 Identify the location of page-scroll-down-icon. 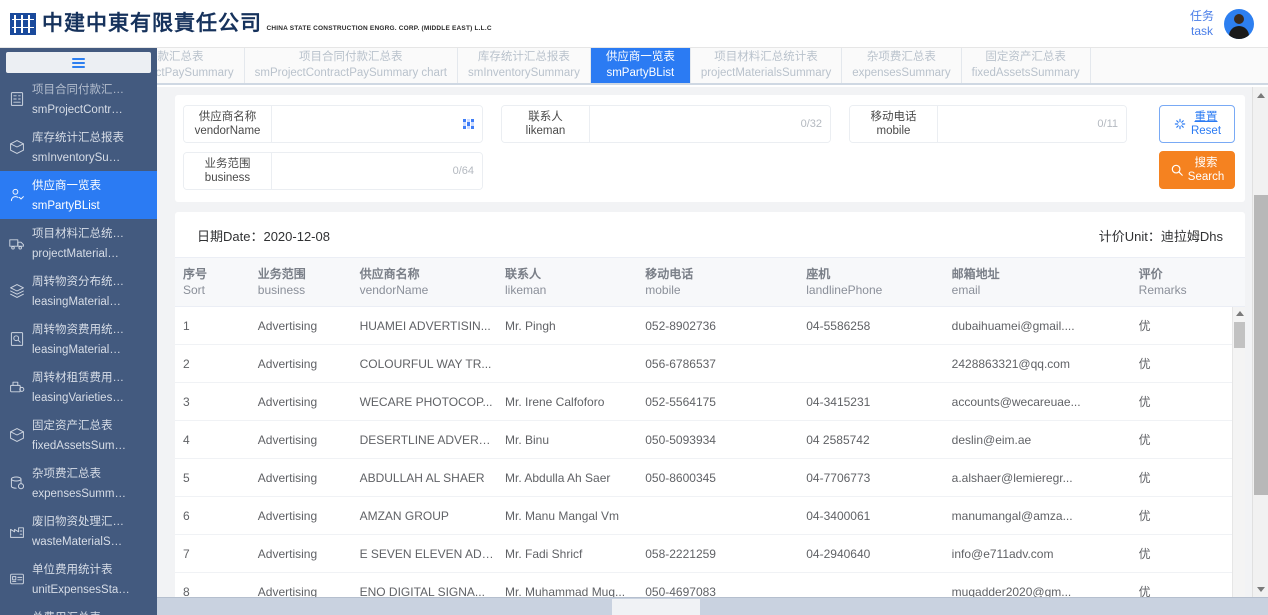
(1260, 589).